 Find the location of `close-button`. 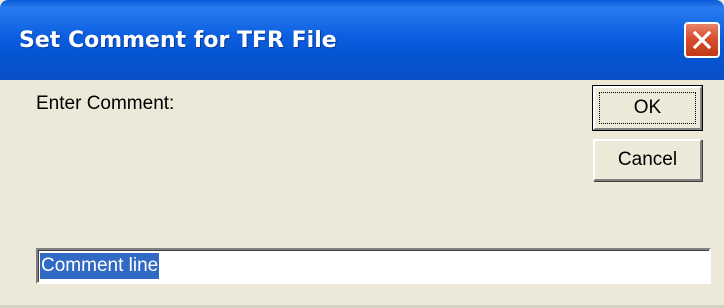

close-button is located at coordinates (702, 40).